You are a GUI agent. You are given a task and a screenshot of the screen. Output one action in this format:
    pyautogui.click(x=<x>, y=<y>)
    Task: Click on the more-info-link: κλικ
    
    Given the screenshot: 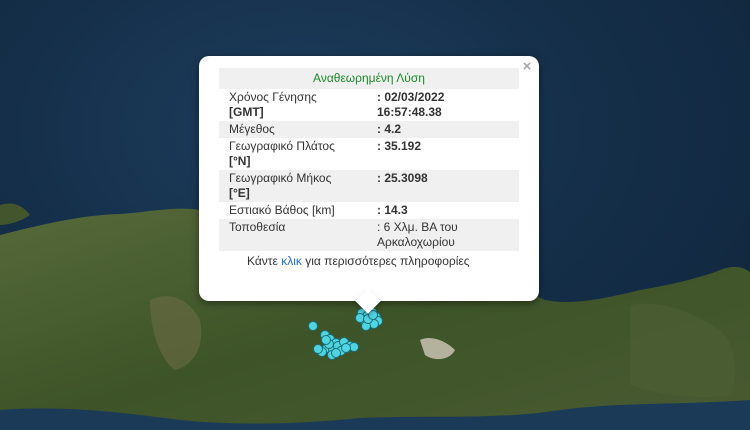 What is the action you would take?
    pyautogui.click(x=291, y=261)
    